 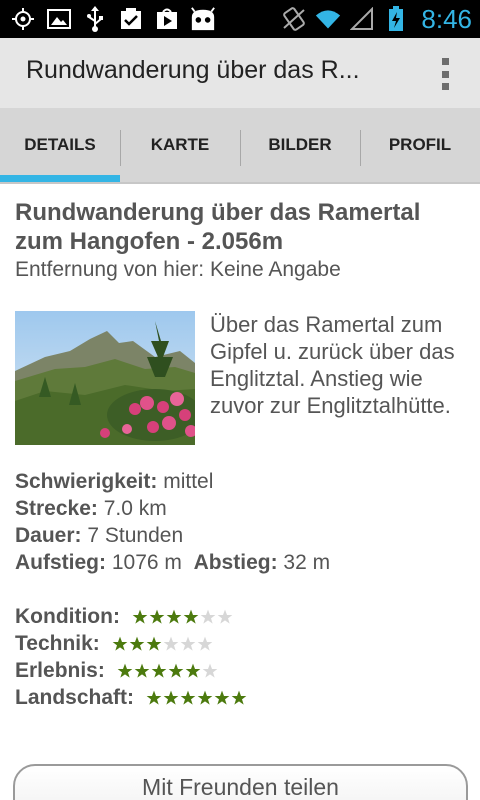 What do you see at coordinates (178, 269) in the screenshot?
I see `distance-text: Entfernung von hier: Keine Angabe` at bounding box center [178, 269].